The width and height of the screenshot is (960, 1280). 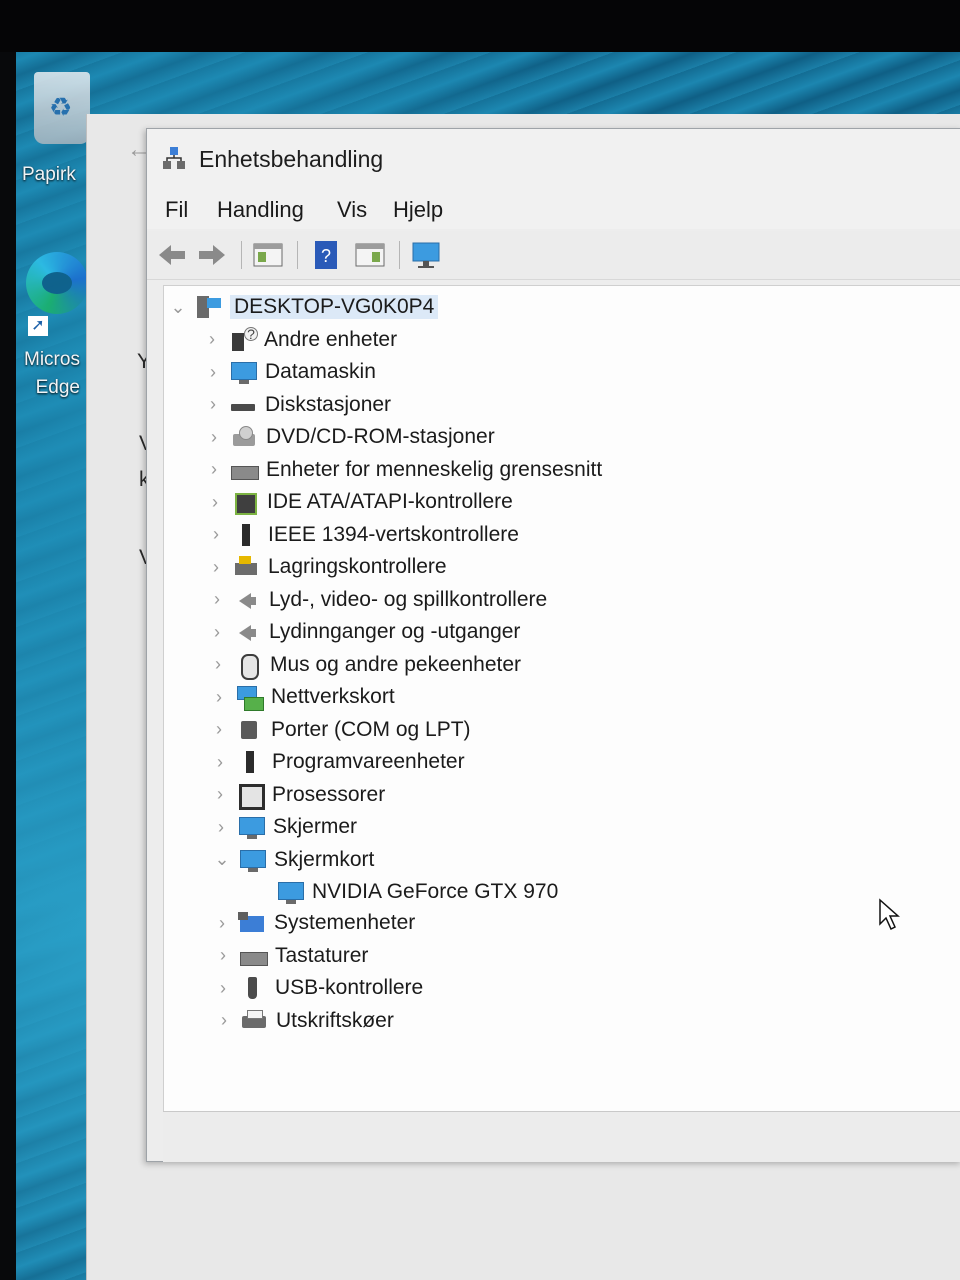 What do you see at coordinates (362, 535) in the screenshot?
I see `tree-item: › IEEE 1394-vertskontrollere` at bounding box center [362, 535].